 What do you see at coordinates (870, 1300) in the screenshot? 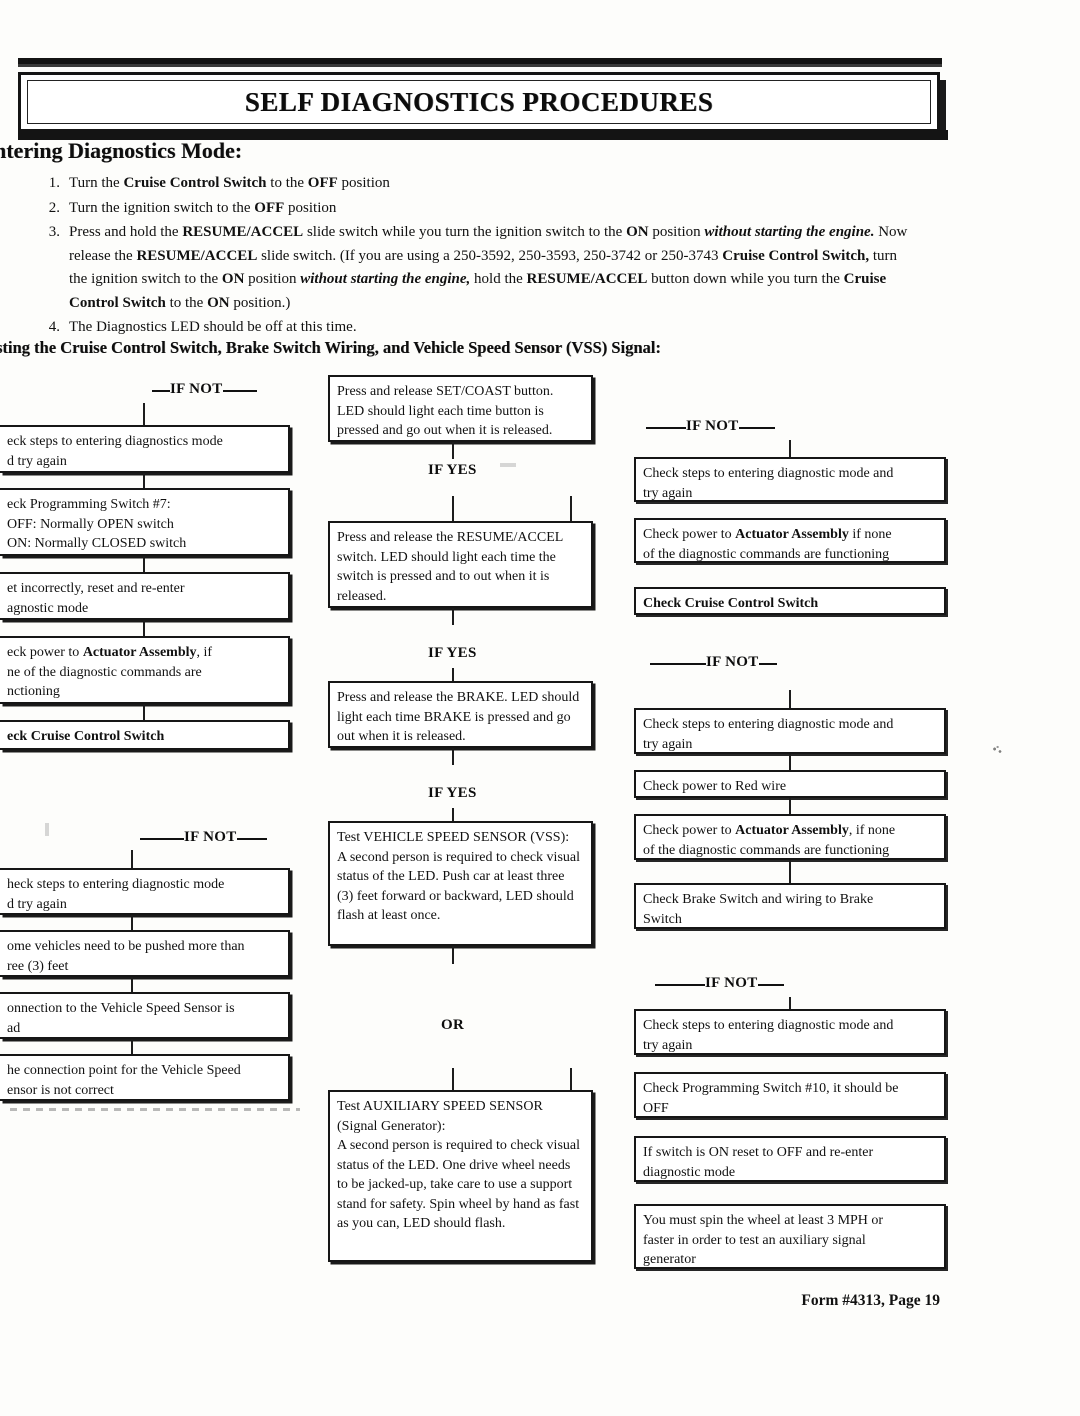
I see `page-footer: Form #4313, Page 19` at bounding box center [870, 1300].